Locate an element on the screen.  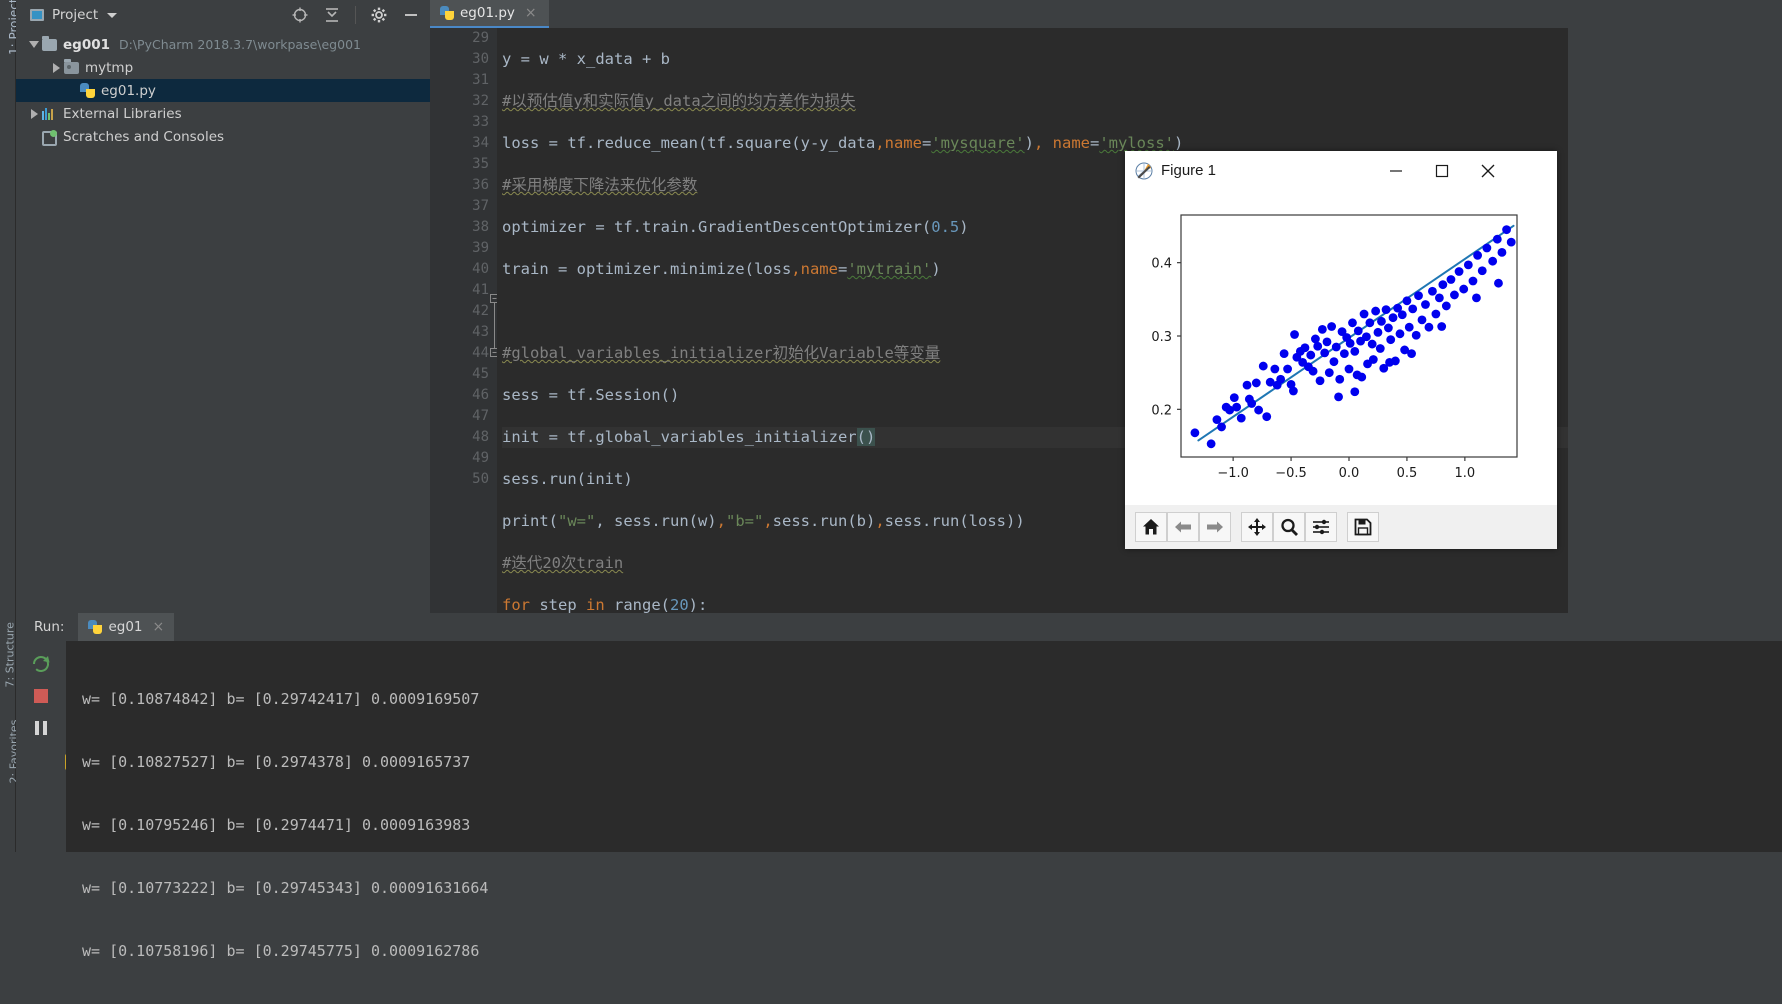
left-tool-rail: 1: Project is located at coordinates (10, 306).